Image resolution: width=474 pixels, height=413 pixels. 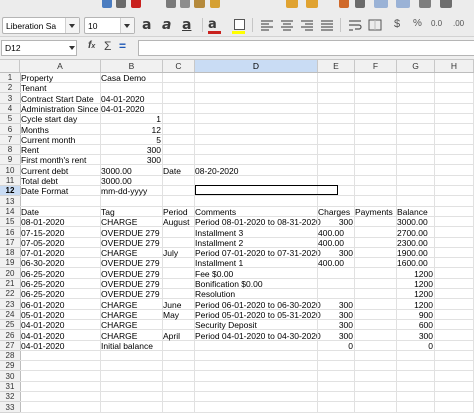 What do you see at coordinates (10, 119) in the screenshot?
I see `row-header-5: 5` at bounding box center [10, 119].